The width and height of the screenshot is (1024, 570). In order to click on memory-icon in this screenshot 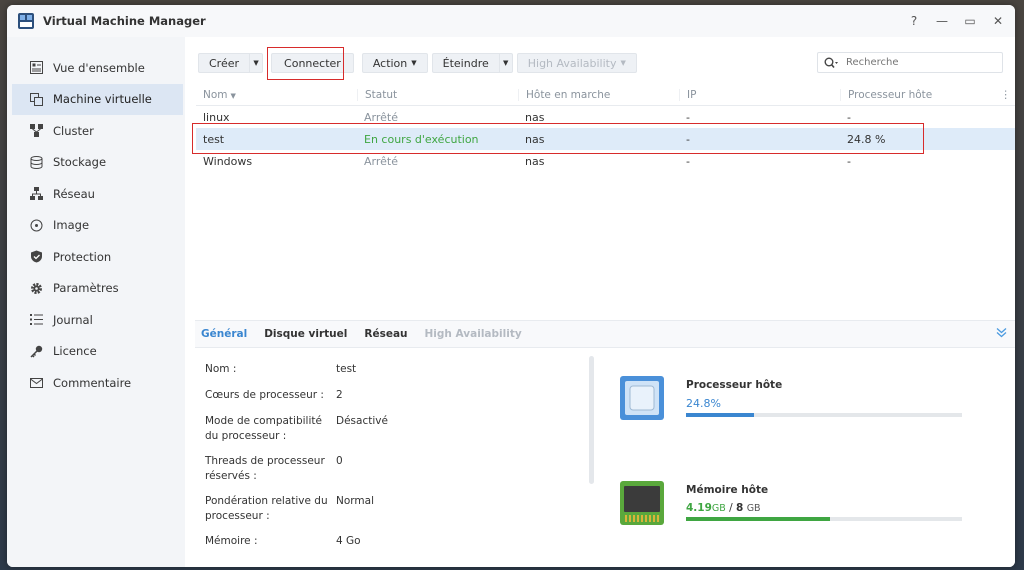, I will do `click(642, 503)`.